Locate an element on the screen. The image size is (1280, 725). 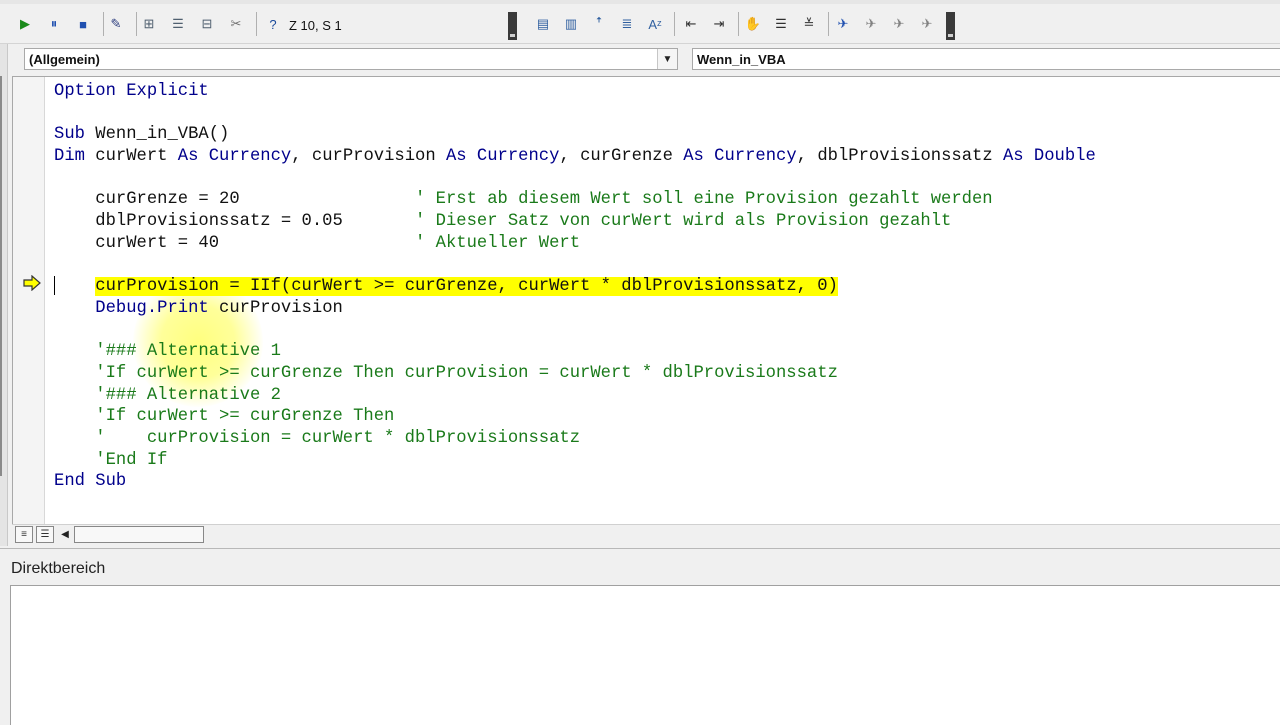
code-token: , curProvision is located at coordinates (368, 157).